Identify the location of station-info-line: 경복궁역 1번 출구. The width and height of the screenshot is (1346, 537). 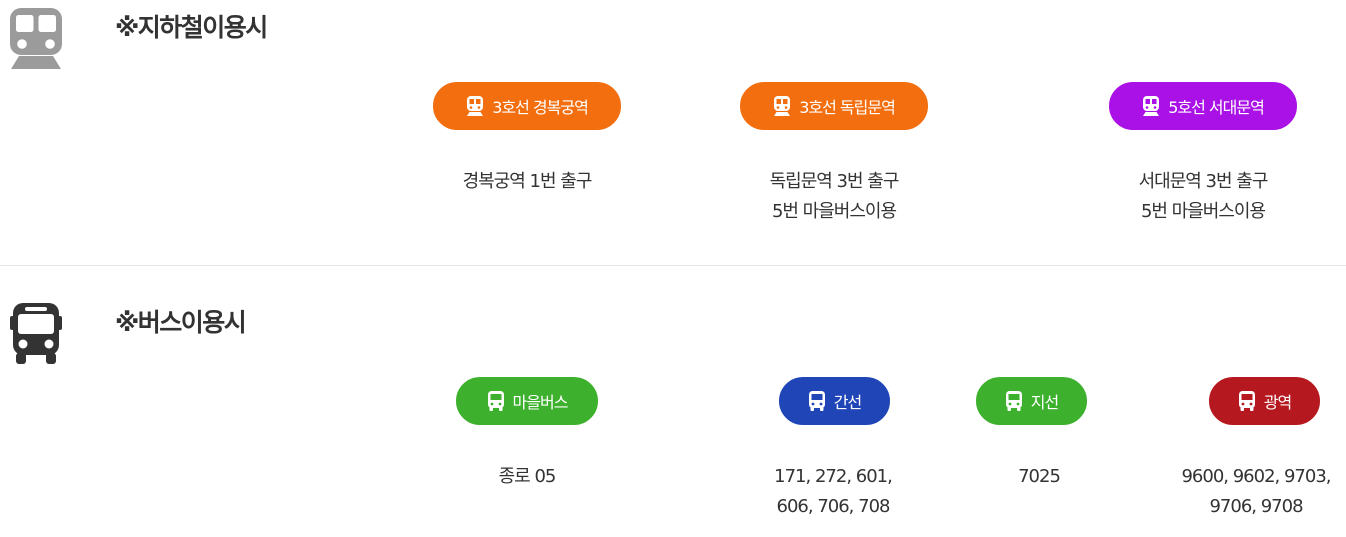
(527, 181).